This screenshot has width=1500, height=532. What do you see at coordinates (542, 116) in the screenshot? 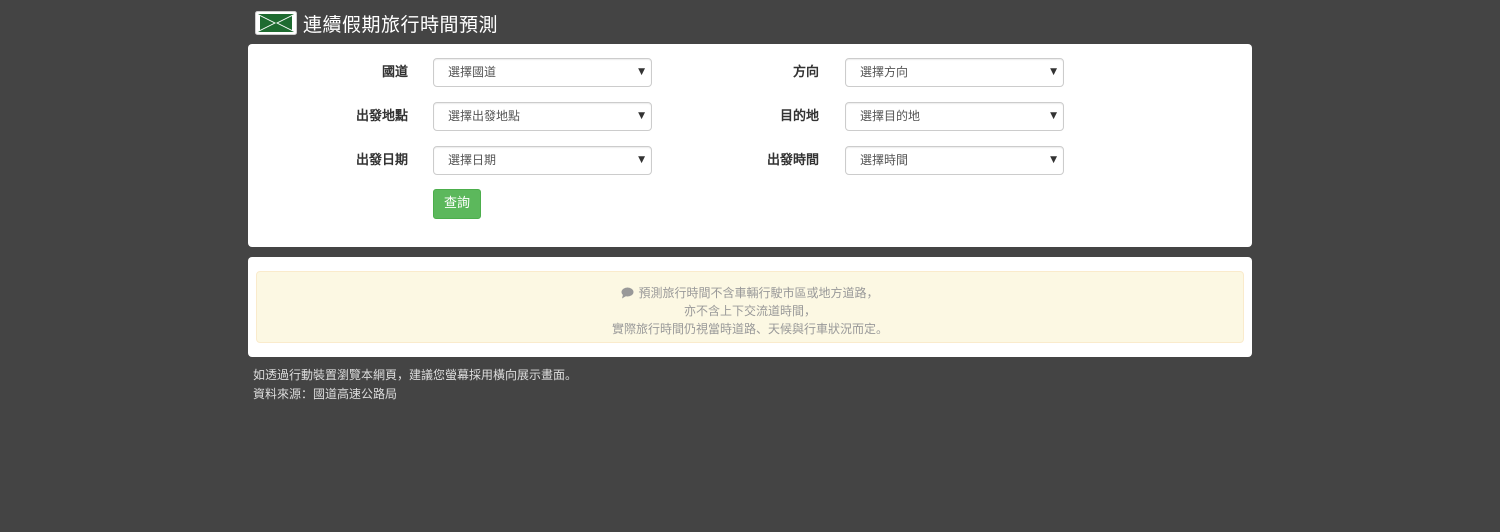
I see `origin-select: 選擇出發地點 ▼` at bounding box center [542, 116].